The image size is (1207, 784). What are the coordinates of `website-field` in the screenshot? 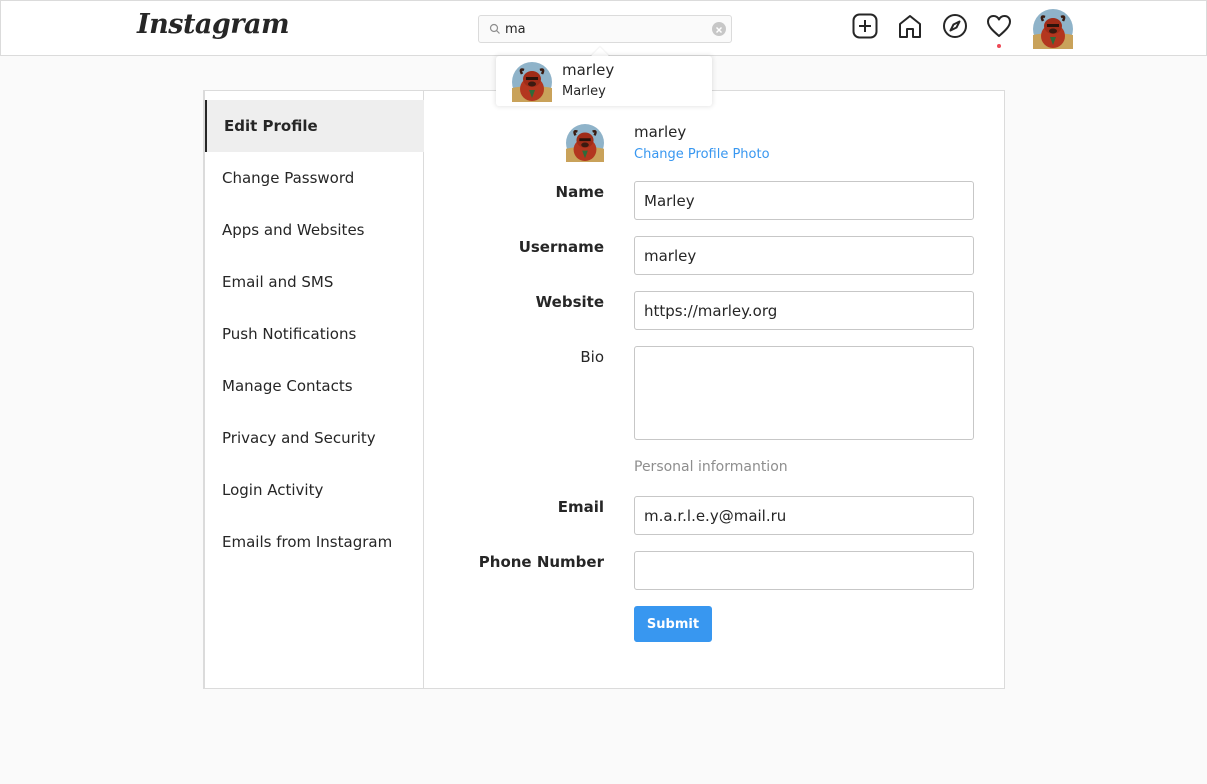 It's located at (804, 310).